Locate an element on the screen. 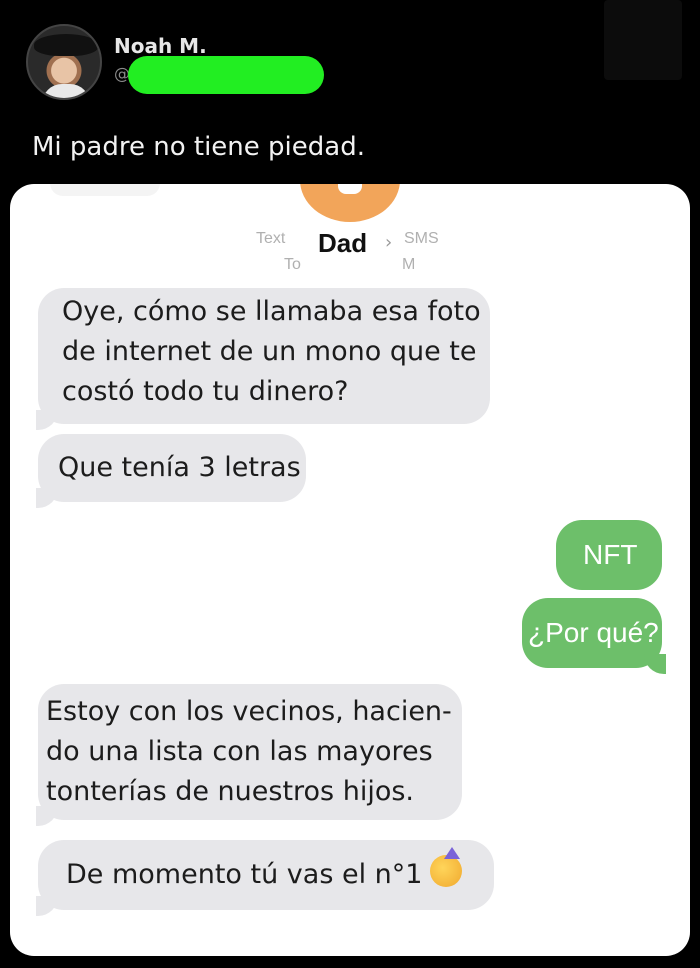 The height and width of the screenshot is (968, 700). message-bubble-incoming: Que tenía 3 letras is located at coordinates (172, 468).